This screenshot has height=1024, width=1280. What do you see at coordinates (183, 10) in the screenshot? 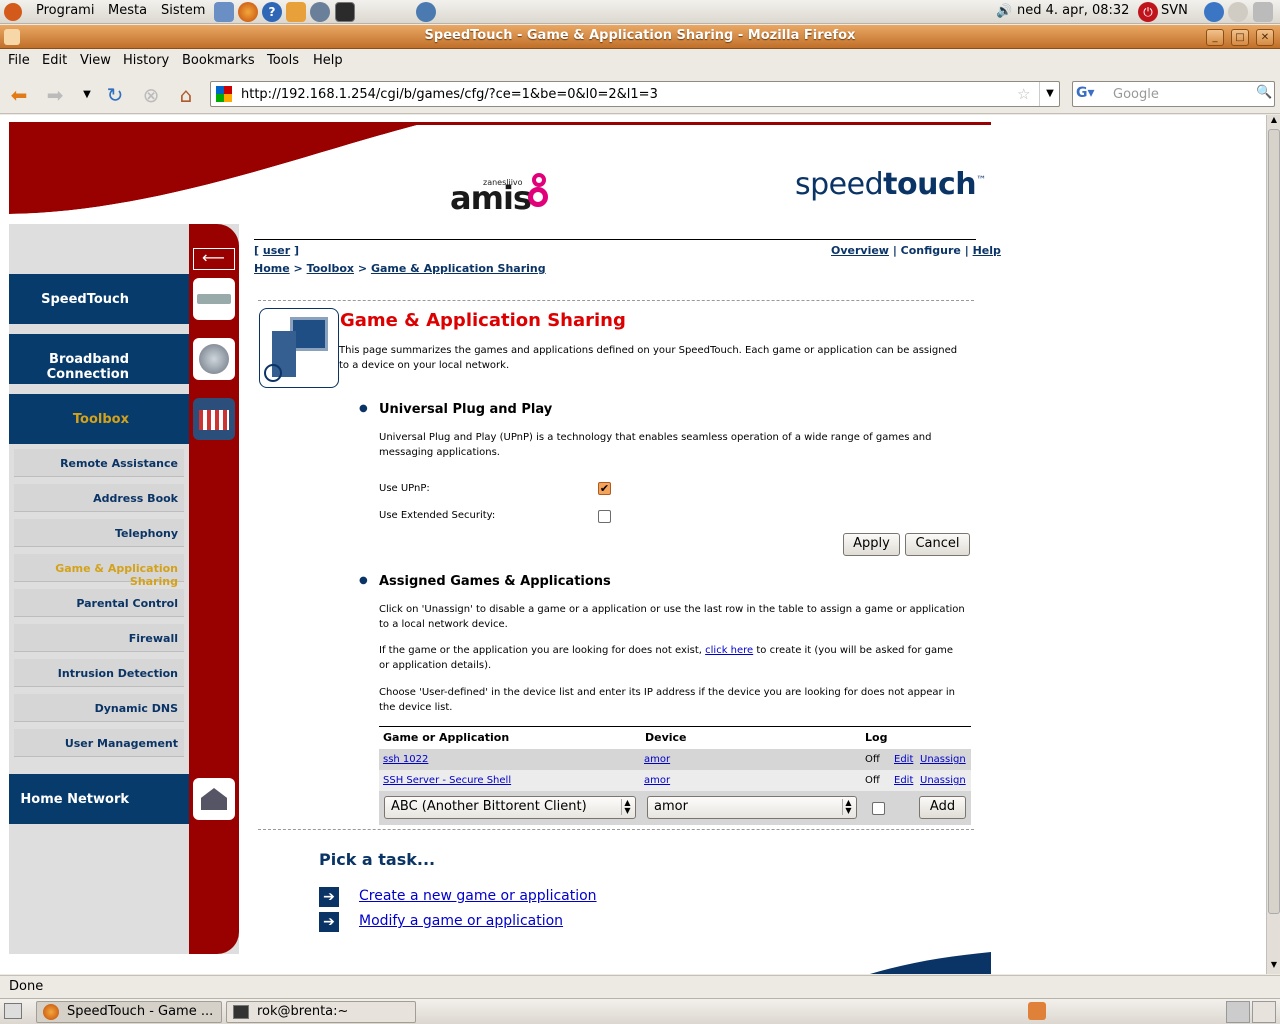
I see `menu-sistem: Sistem` at bounding box center [183, 10].